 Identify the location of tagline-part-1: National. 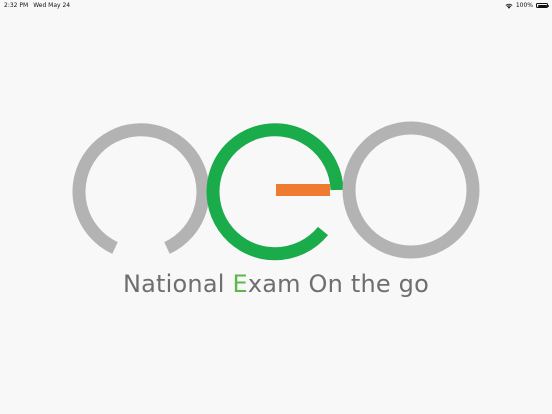
(178, 284).